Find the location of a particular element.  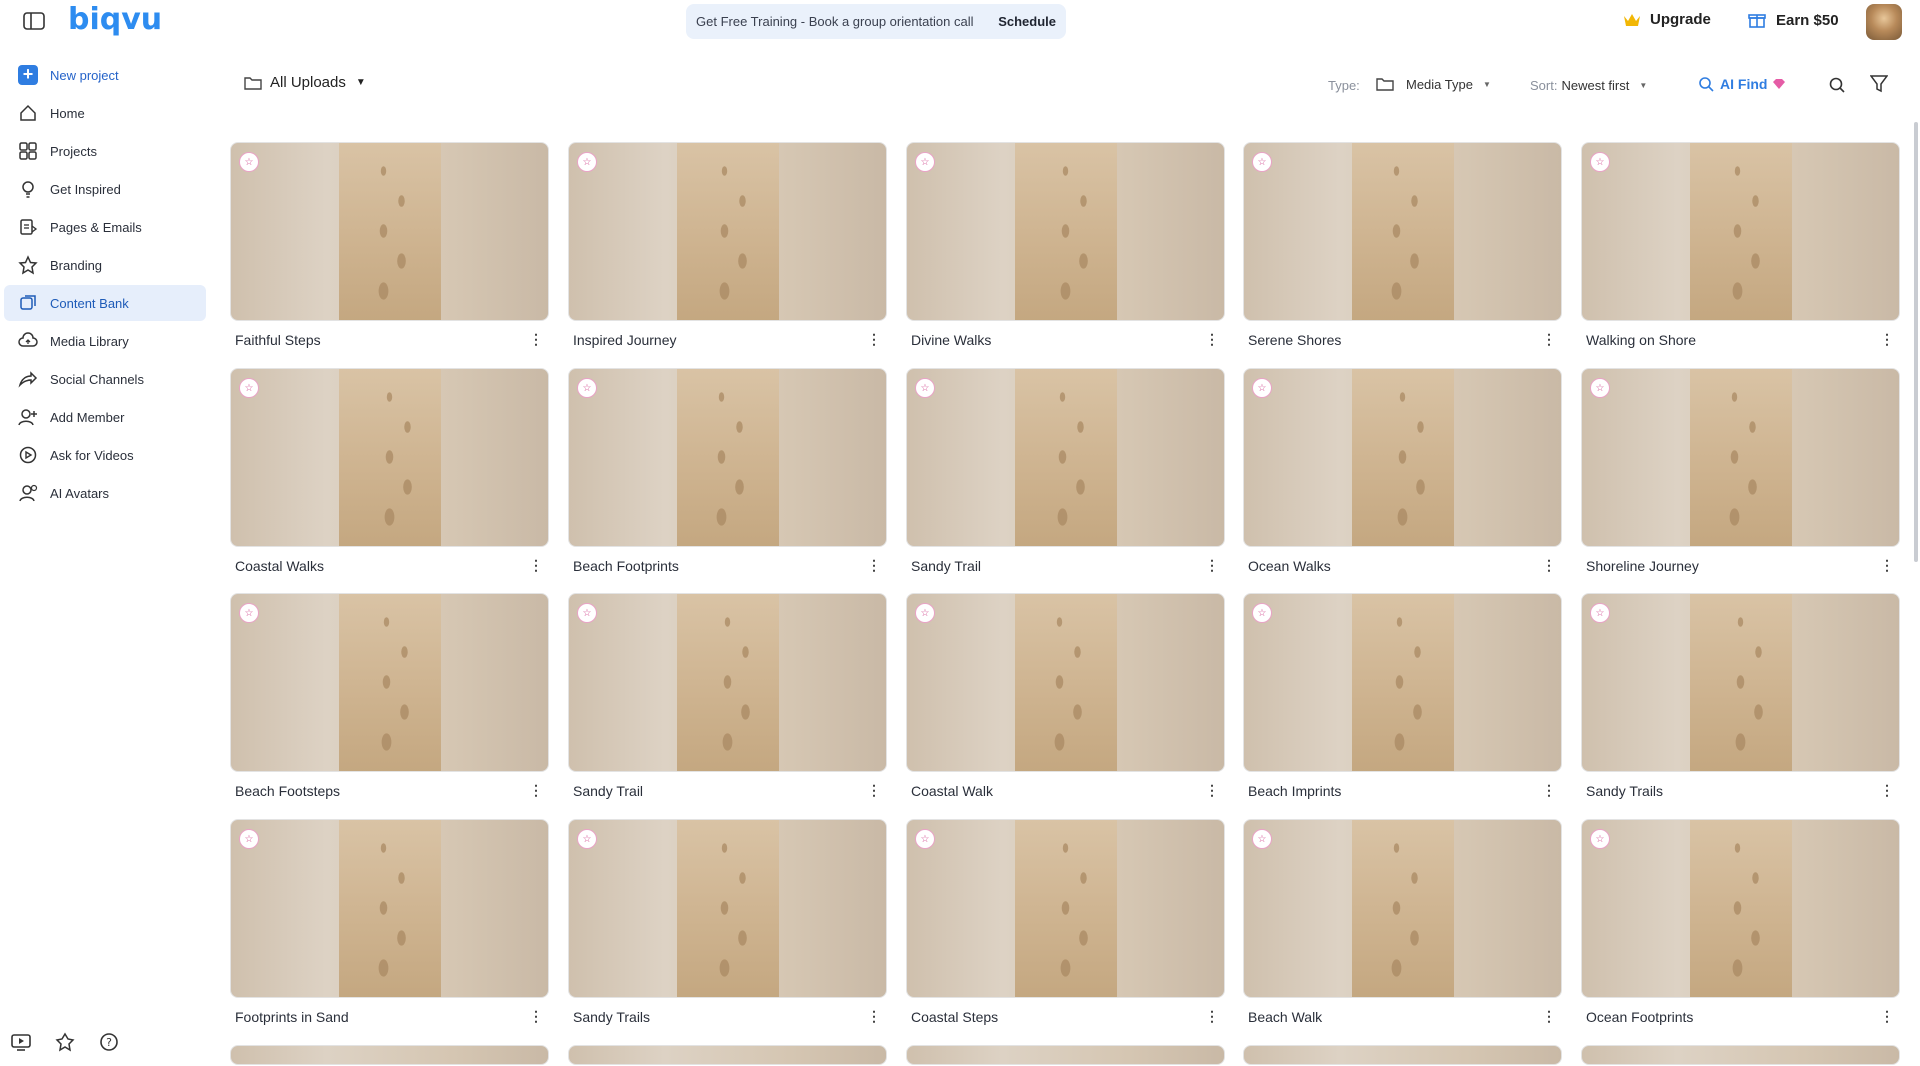

media-card: ☆ Divine Walks ⋮ is located at coordinates (1065, 254).